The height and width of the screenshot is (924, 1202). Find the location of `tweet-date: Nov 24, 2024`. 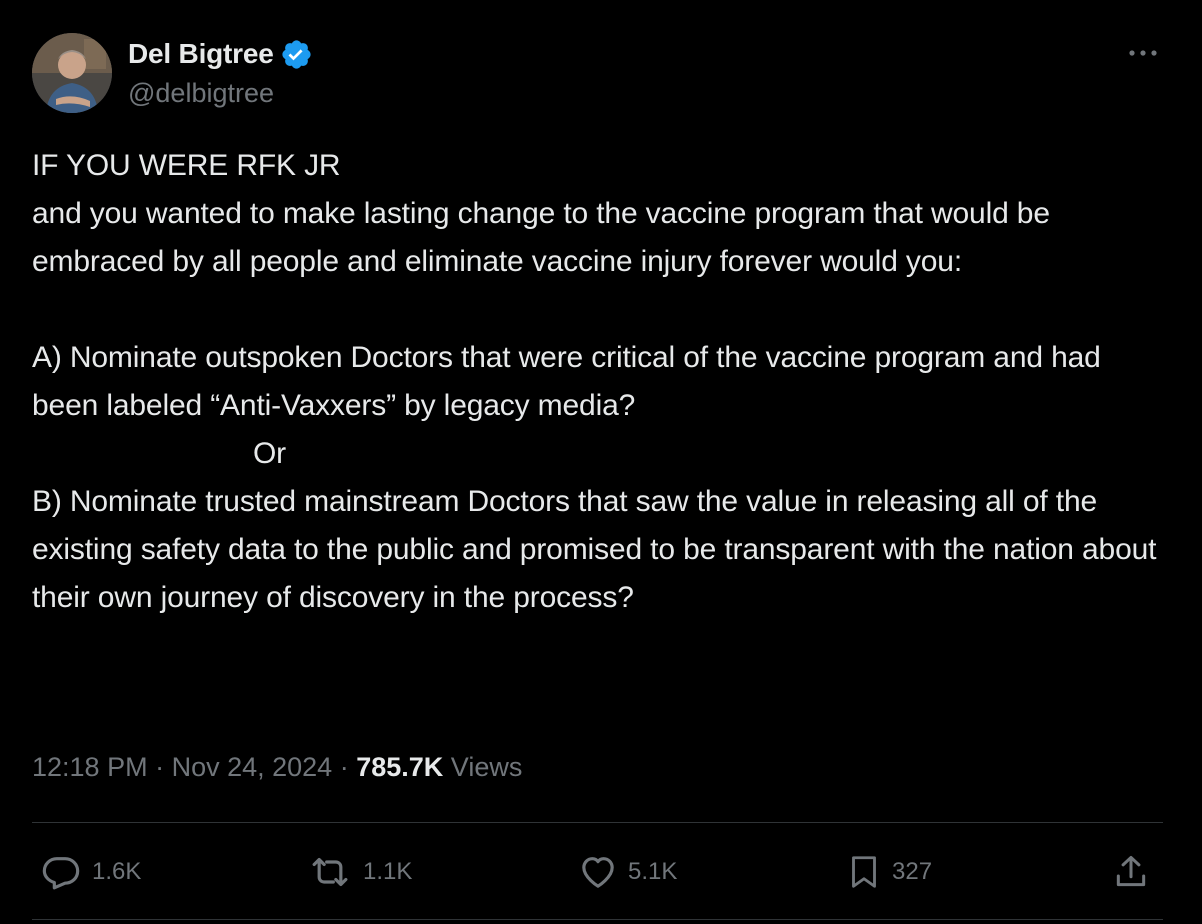

tweet-date: Nov 24, 2024 is located at coordinates (252, 767).